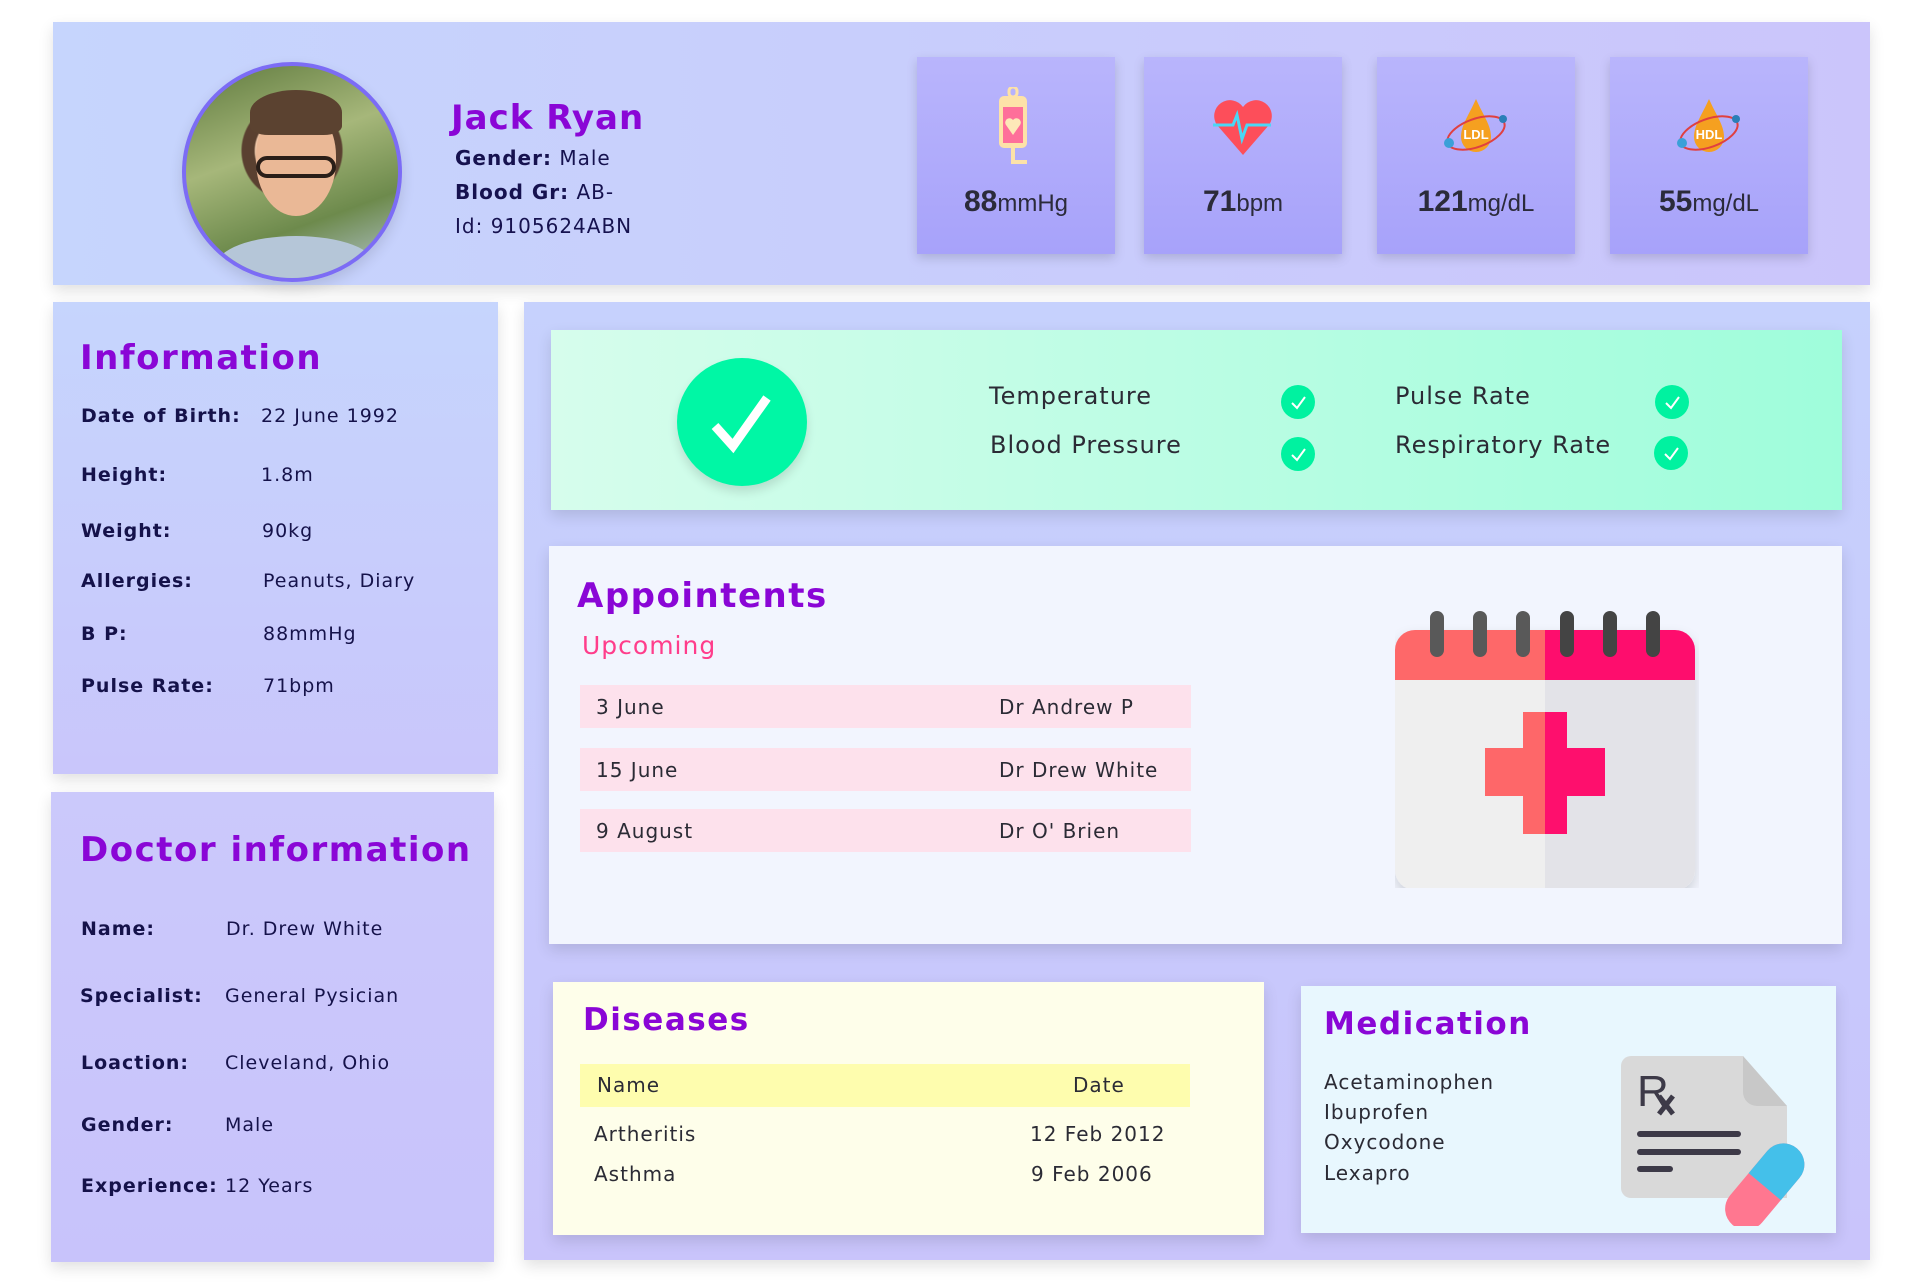 The width and height of the screenshot is (1920, 1288). Describe the element at coordinates (666, 1020) in the screenshot. I see `diseases-title: Diseases` at that location.